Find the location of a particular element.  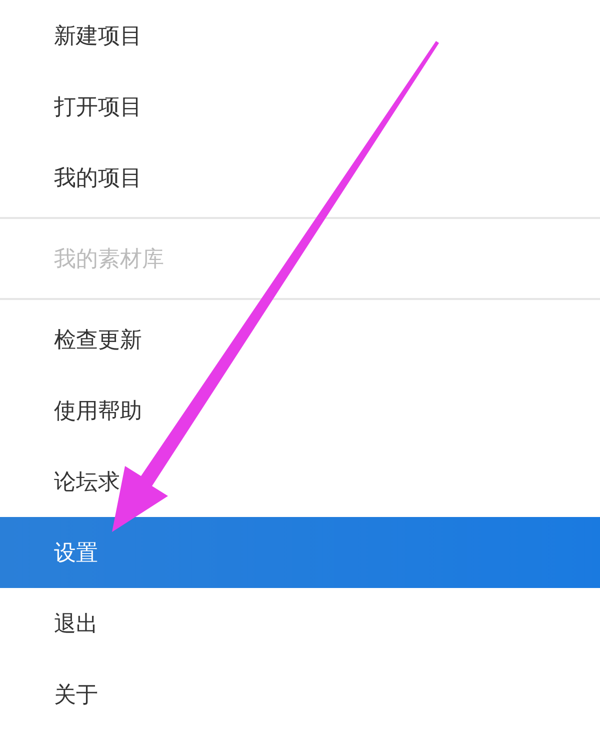

menu-item: 设置 is located at coordinates (300, 552).